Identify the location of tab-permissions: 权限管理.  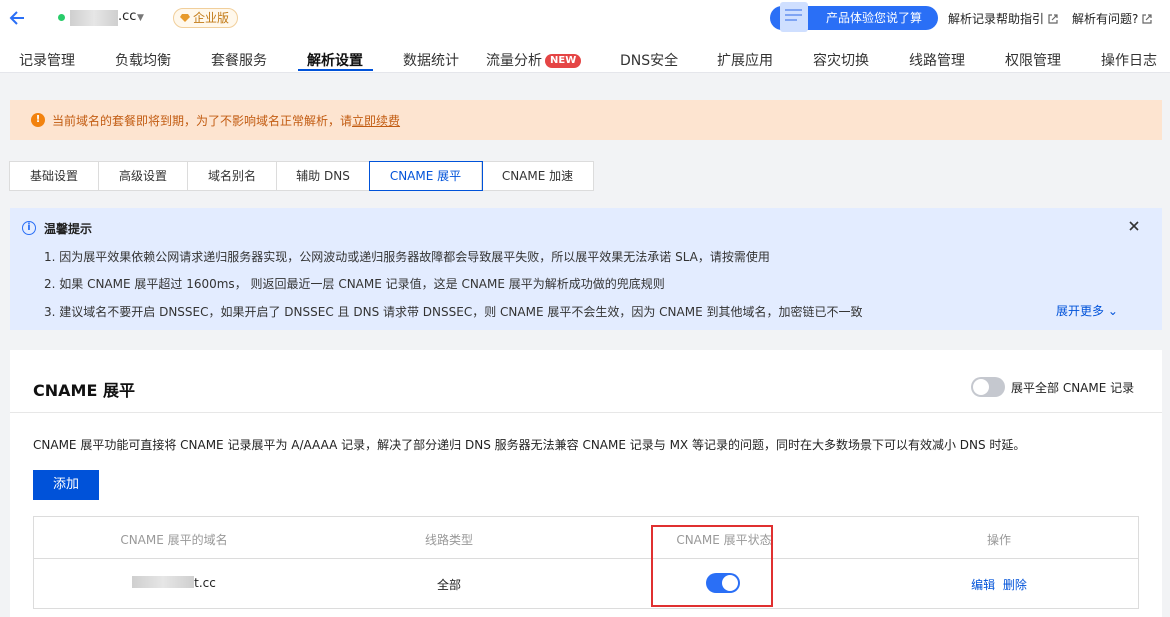
(1033, 60).